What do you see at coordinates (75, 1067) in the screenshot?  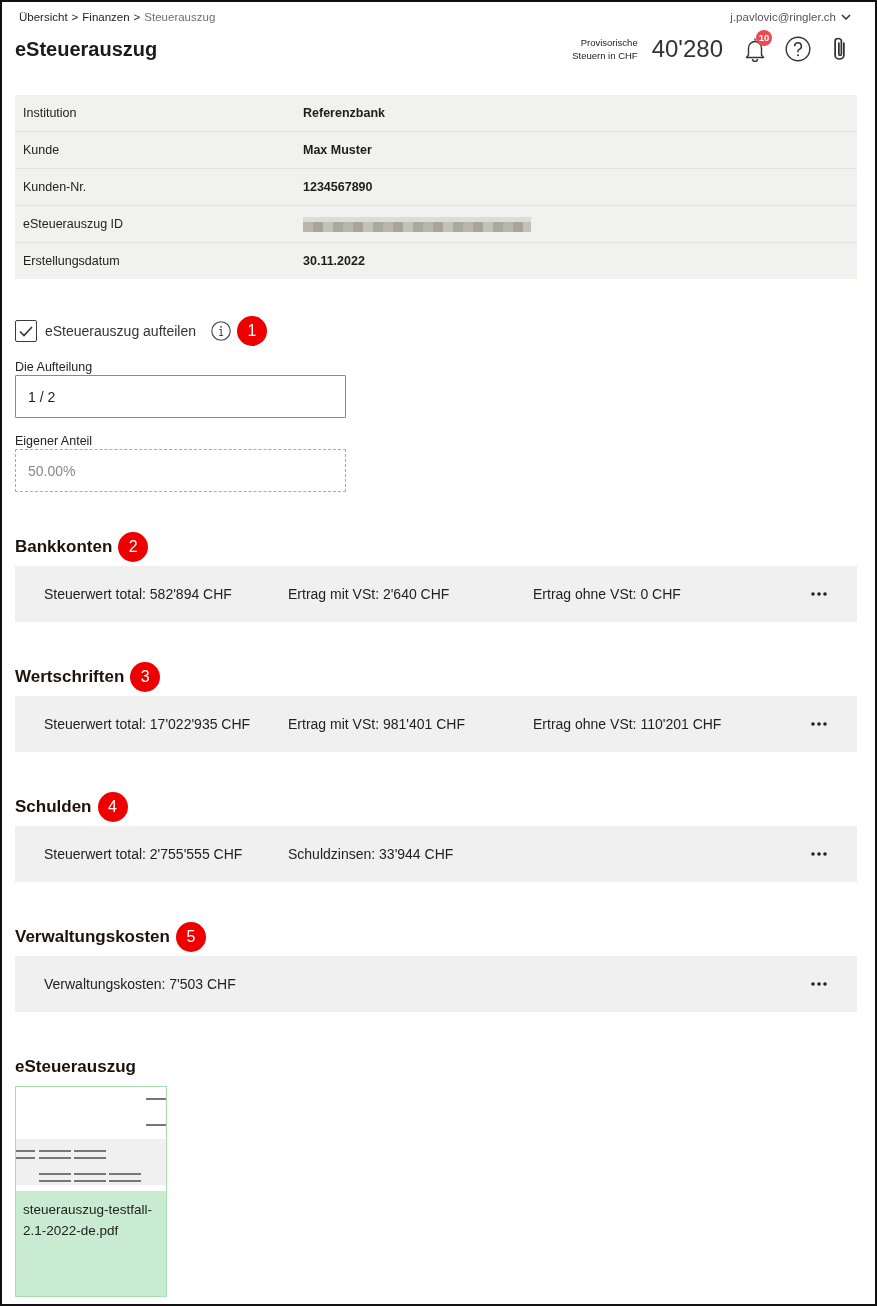 I see `section-heading: eSteuerauszug` at bounding box center [75, 1067].